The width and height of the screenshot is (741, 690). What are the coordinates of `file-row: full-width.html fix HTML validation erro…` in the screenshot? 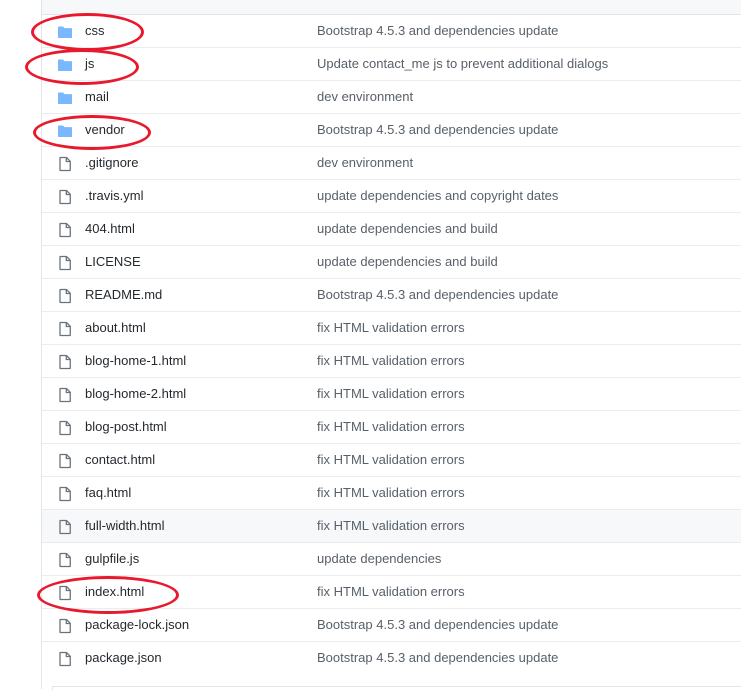 It's located at (391, 526).